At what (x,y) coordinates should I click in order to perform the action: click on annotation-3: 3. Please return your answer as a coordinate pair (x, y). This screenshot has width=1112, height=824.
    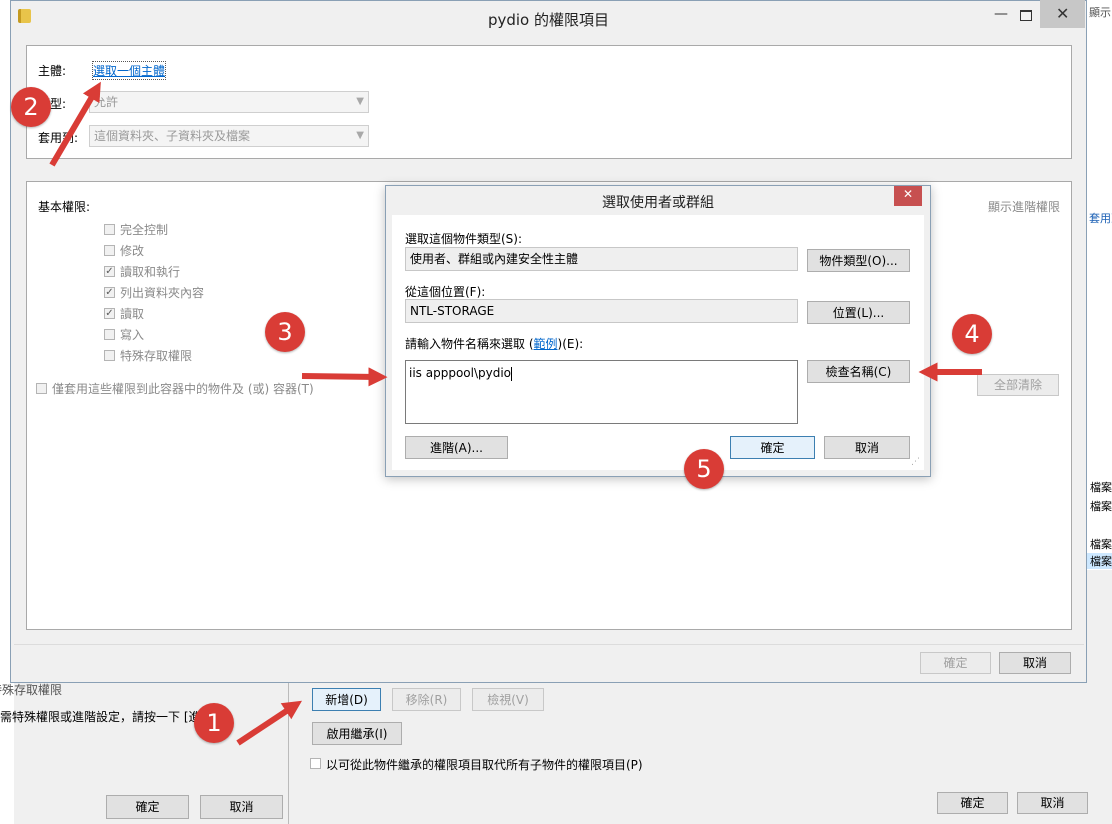
    Looking at the image, I should click on (285, 332).